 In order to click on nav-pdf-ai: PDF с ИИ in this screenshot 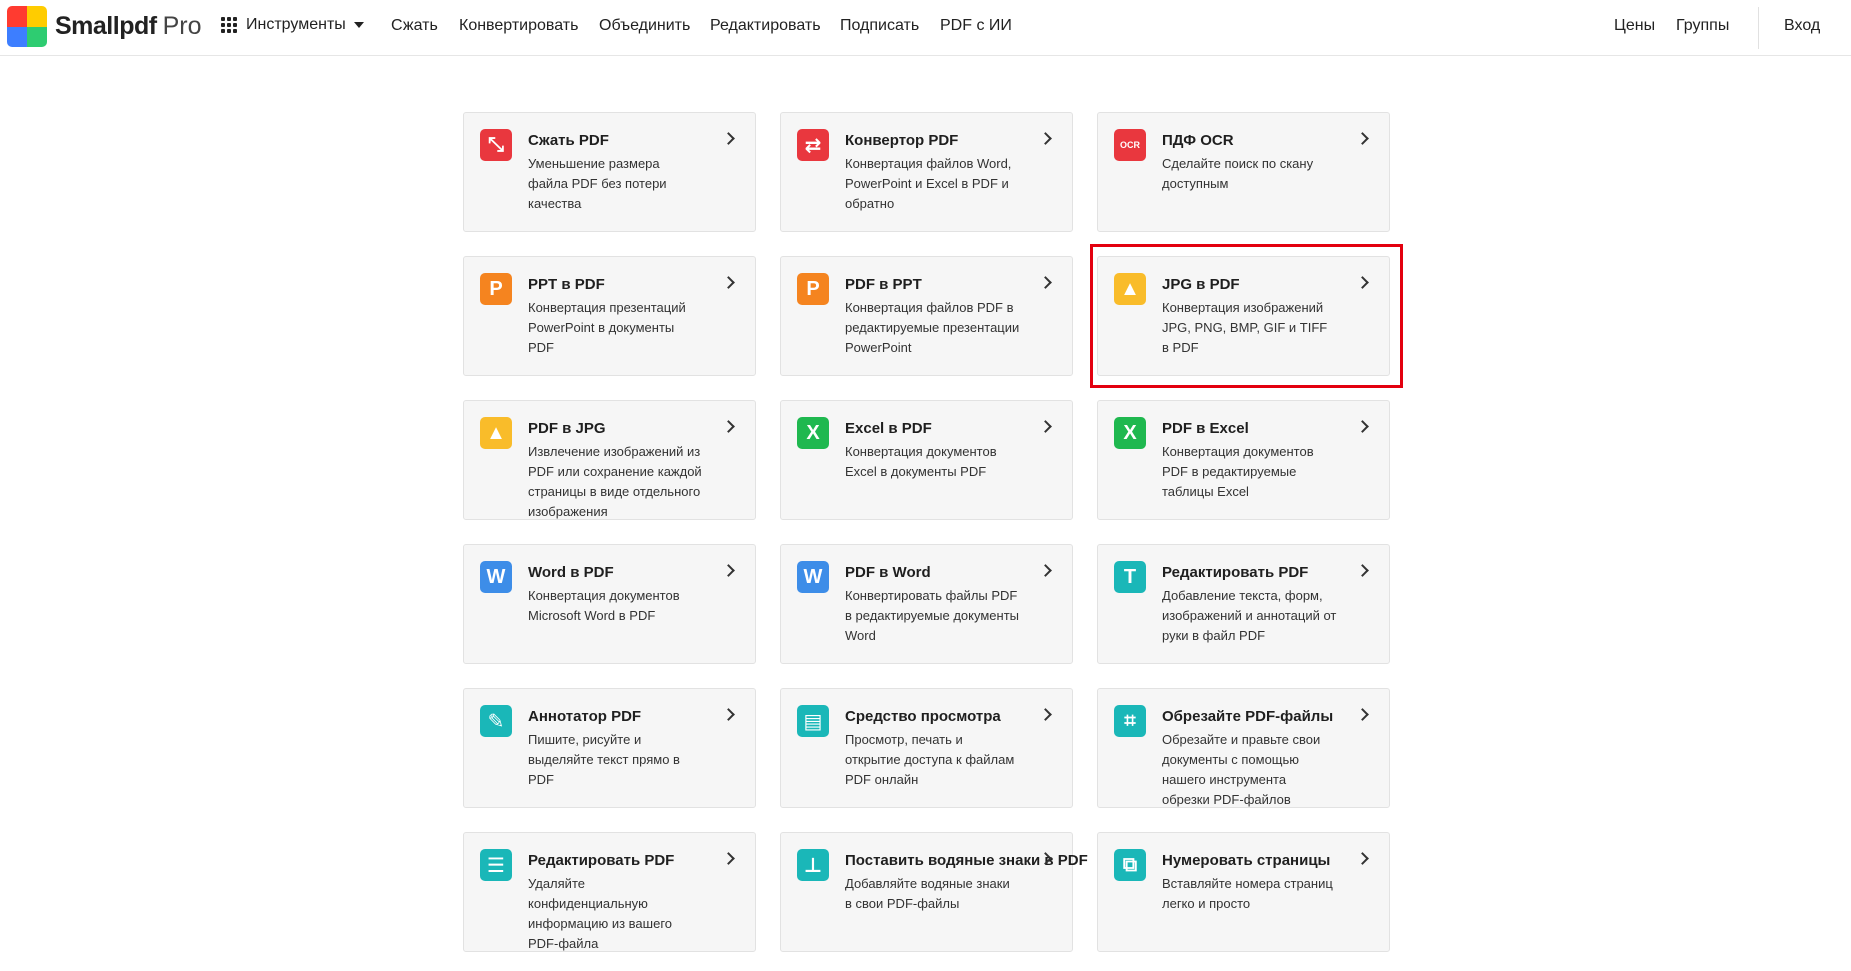, I will do `click(976, 26)`.